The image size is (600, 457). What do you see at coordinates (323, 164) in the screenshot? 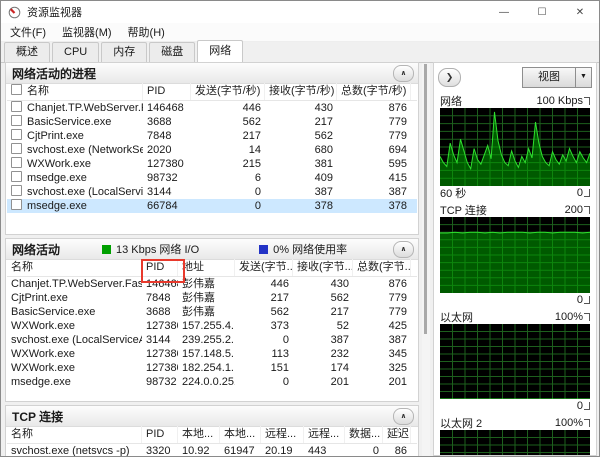
I see `table-cell: 381` at bounding box center [323, 164].